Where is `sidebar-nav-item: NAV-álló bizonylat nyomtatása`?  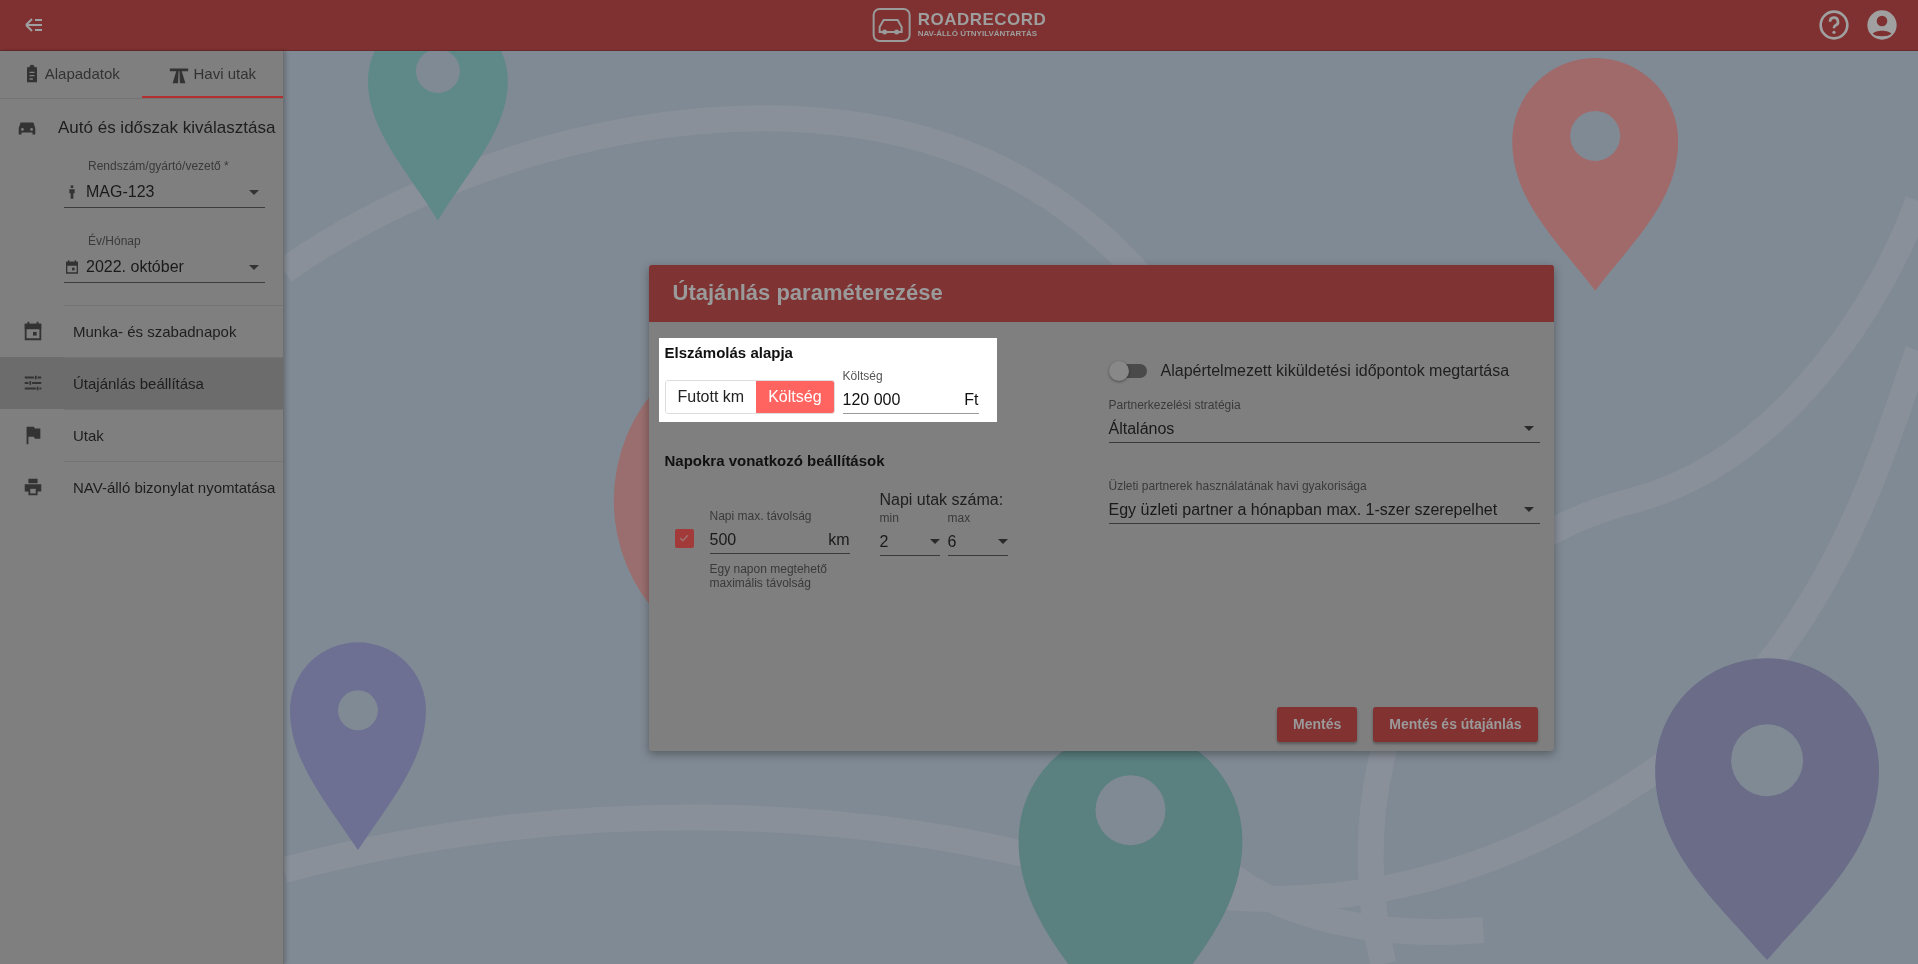 sidebar-nav-item: NAV-álló bizonylat nyomtatása is located at coordinates (141, 487).